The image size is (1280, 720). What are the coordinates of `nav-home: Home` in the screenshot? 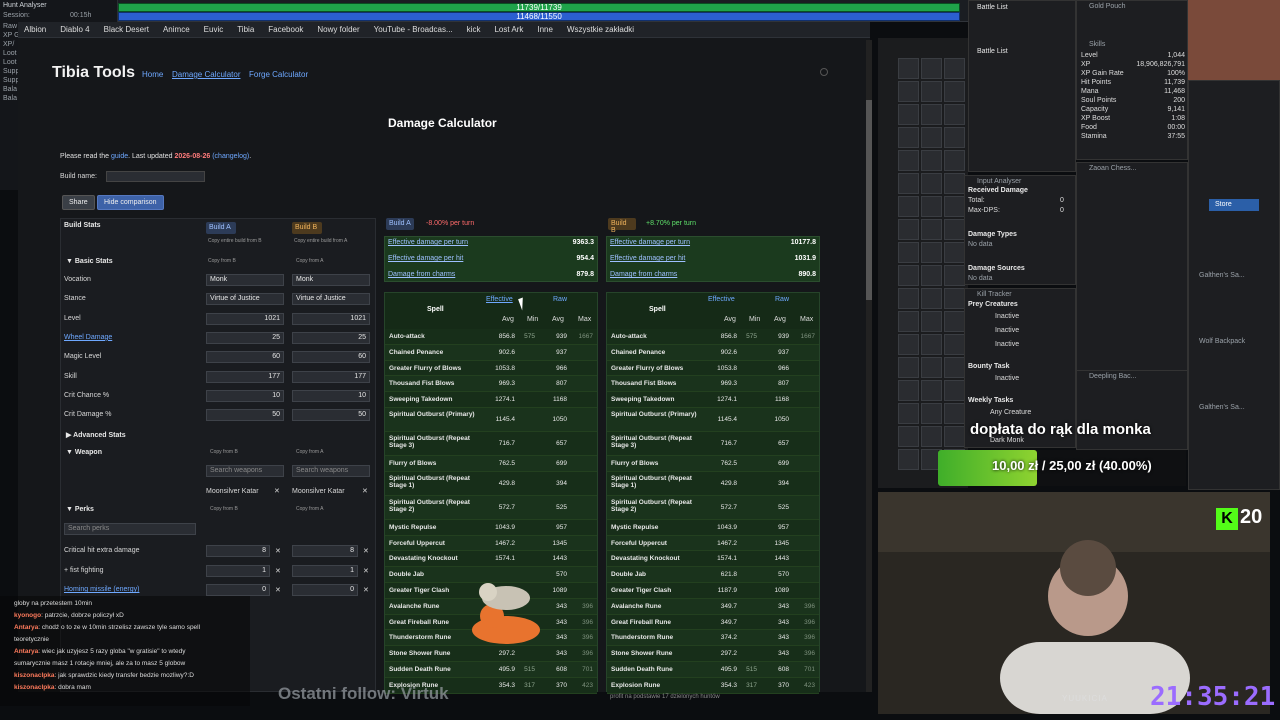 It's located at (152, 74).